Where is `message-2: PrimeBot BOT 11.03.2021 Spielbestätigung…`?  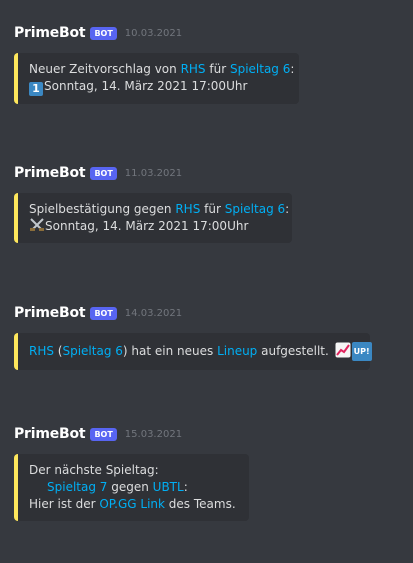 message-2: PrimeBot BOT 11.03.2021 Spielbestätigung… is located at coordinates (209, 203).